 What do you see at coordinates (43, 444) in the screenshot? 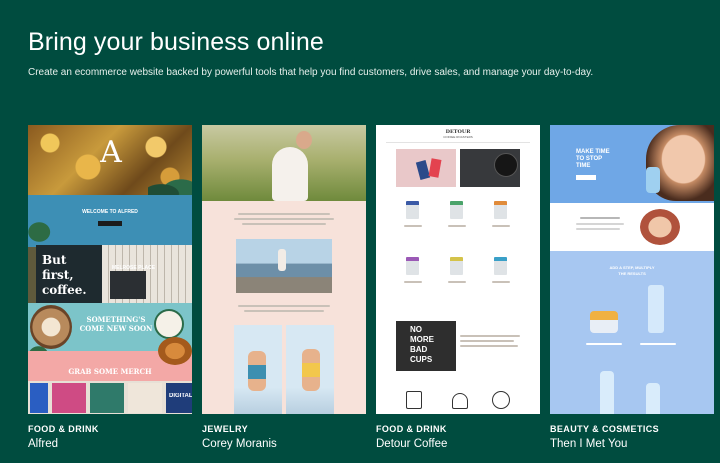
I see `store-name-link: Alfred` at bounding box center [43, 444].